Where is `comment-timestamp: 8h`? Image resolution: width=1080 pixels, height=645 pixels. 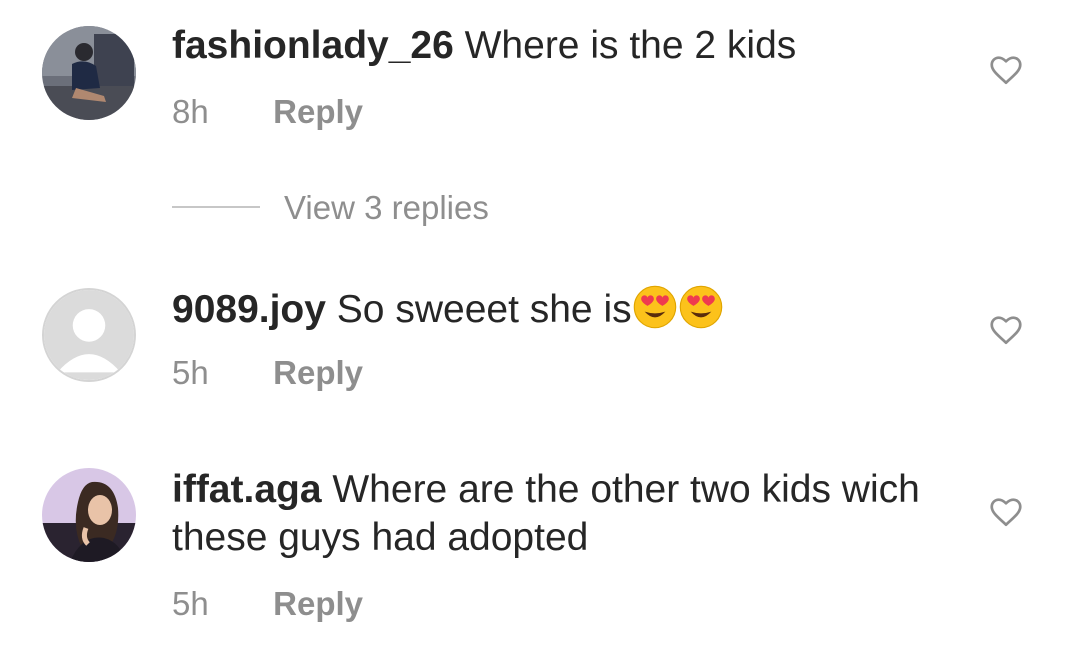
comment-timestamp: 8h is located at coordinates (190, 111).